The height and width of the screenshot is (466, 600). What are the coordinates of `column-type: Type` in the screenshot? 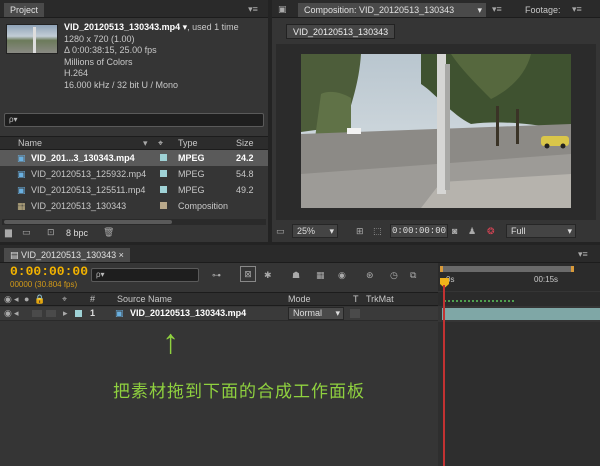 It's located at (188, 143).